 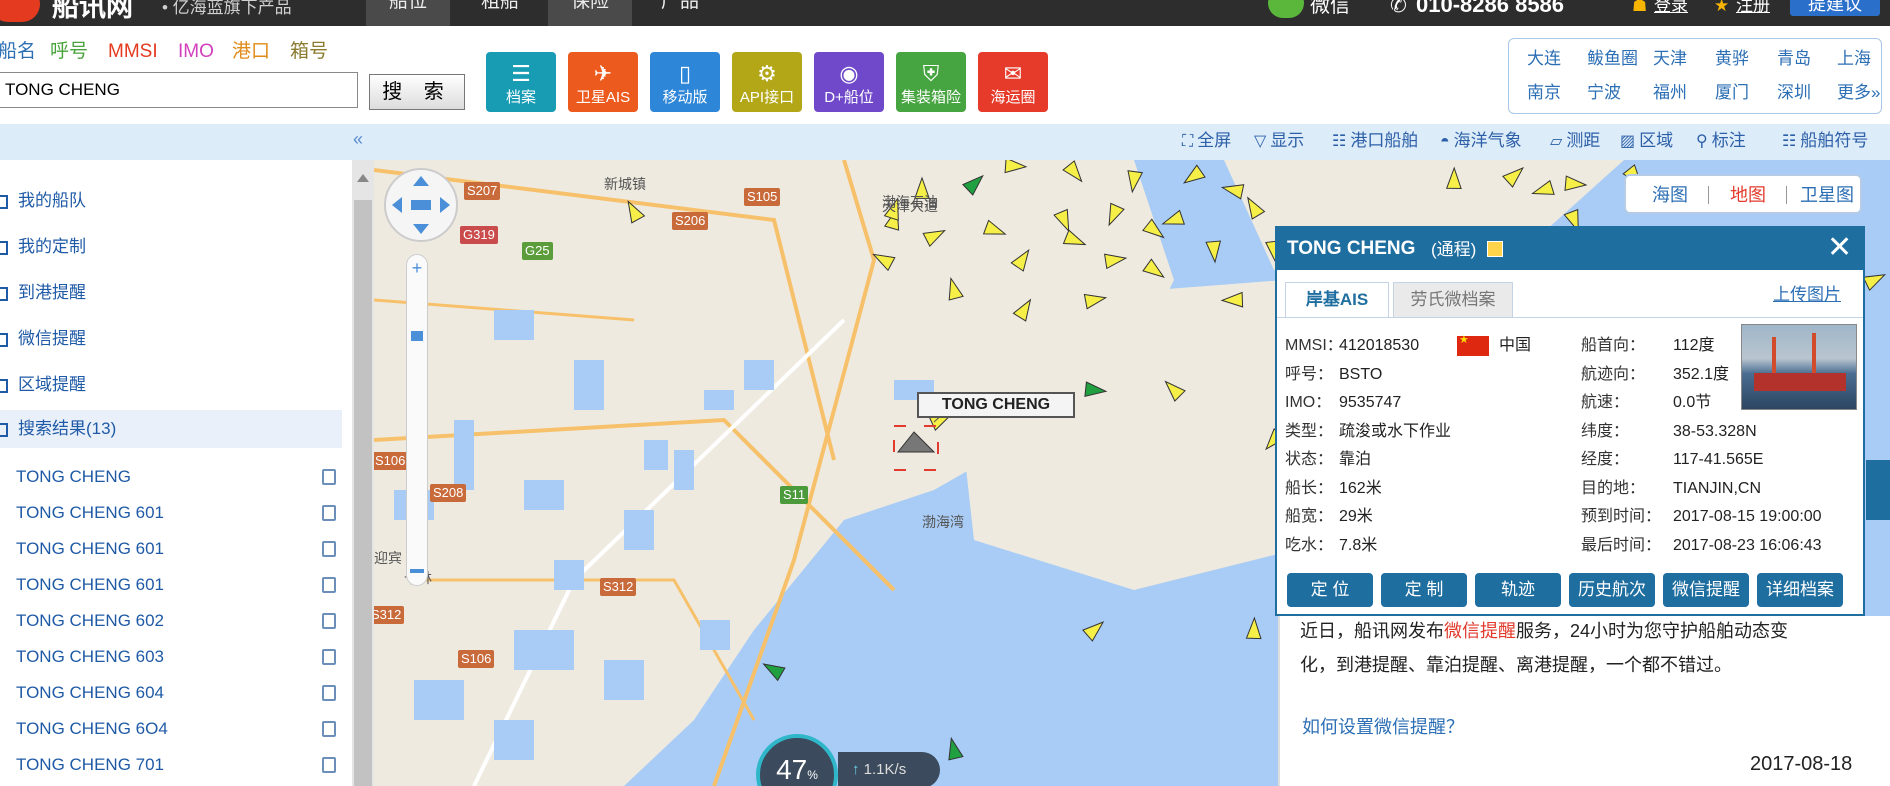 What do you see at coordinates (90, 585) in the screenshot?
I see `ship-result-3: TONG CHENG 601` at bounding box center [90, 585].